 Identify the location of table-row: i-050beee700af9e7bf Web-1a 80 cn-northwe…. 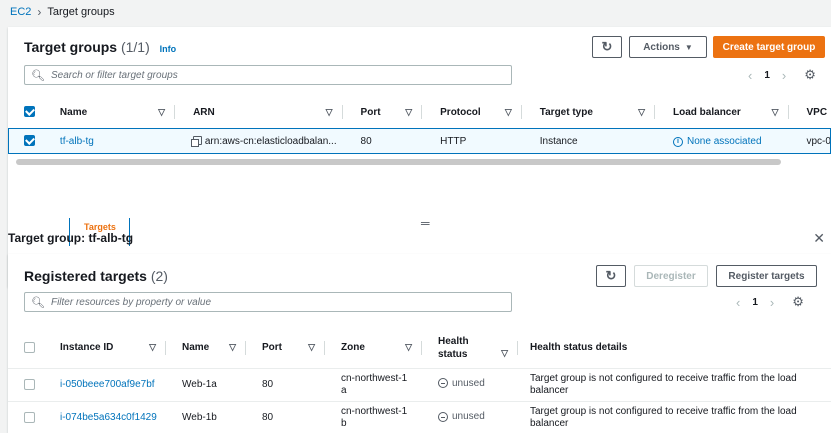
(419, 384).